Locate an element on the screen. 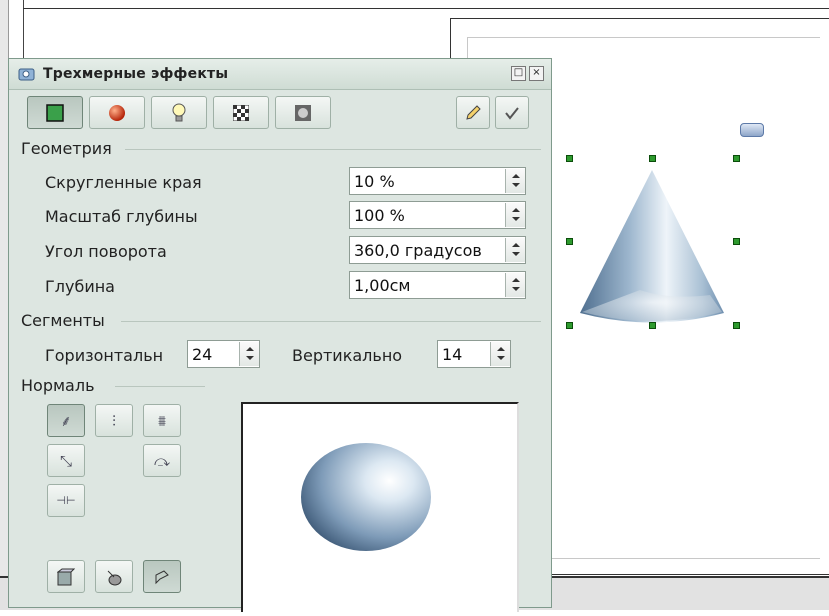  checkmark-icon is located at coordinates (512, 113).